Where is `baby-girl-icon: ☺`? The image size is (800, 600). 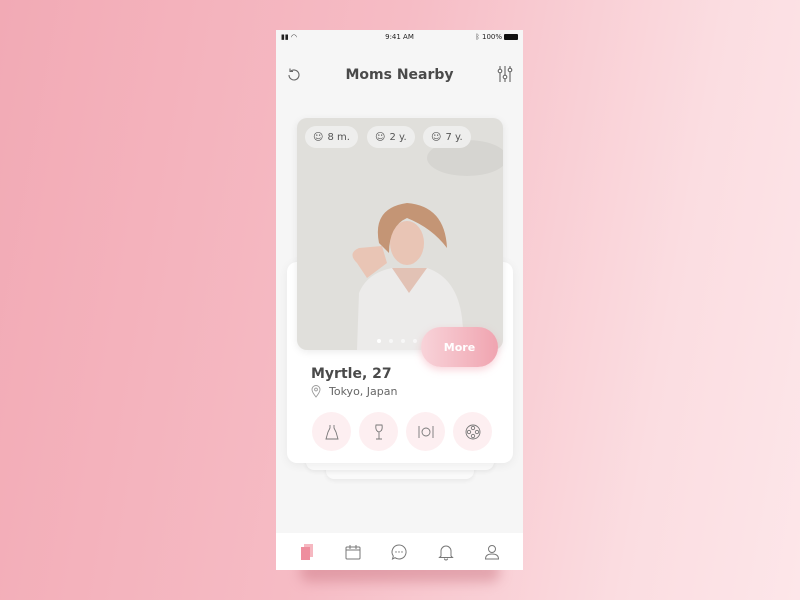 baby-girl-icon: ☺ is located at coordinates (380, 137).